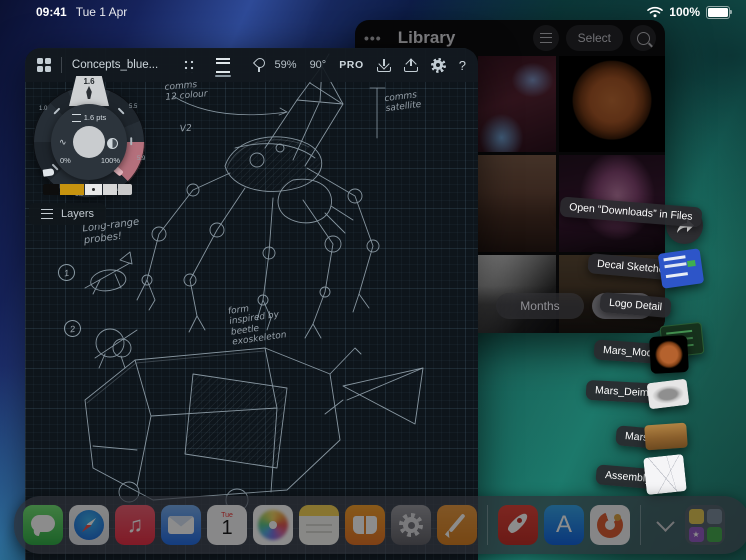  I want to click on select-button: Select, so click(594, 38).